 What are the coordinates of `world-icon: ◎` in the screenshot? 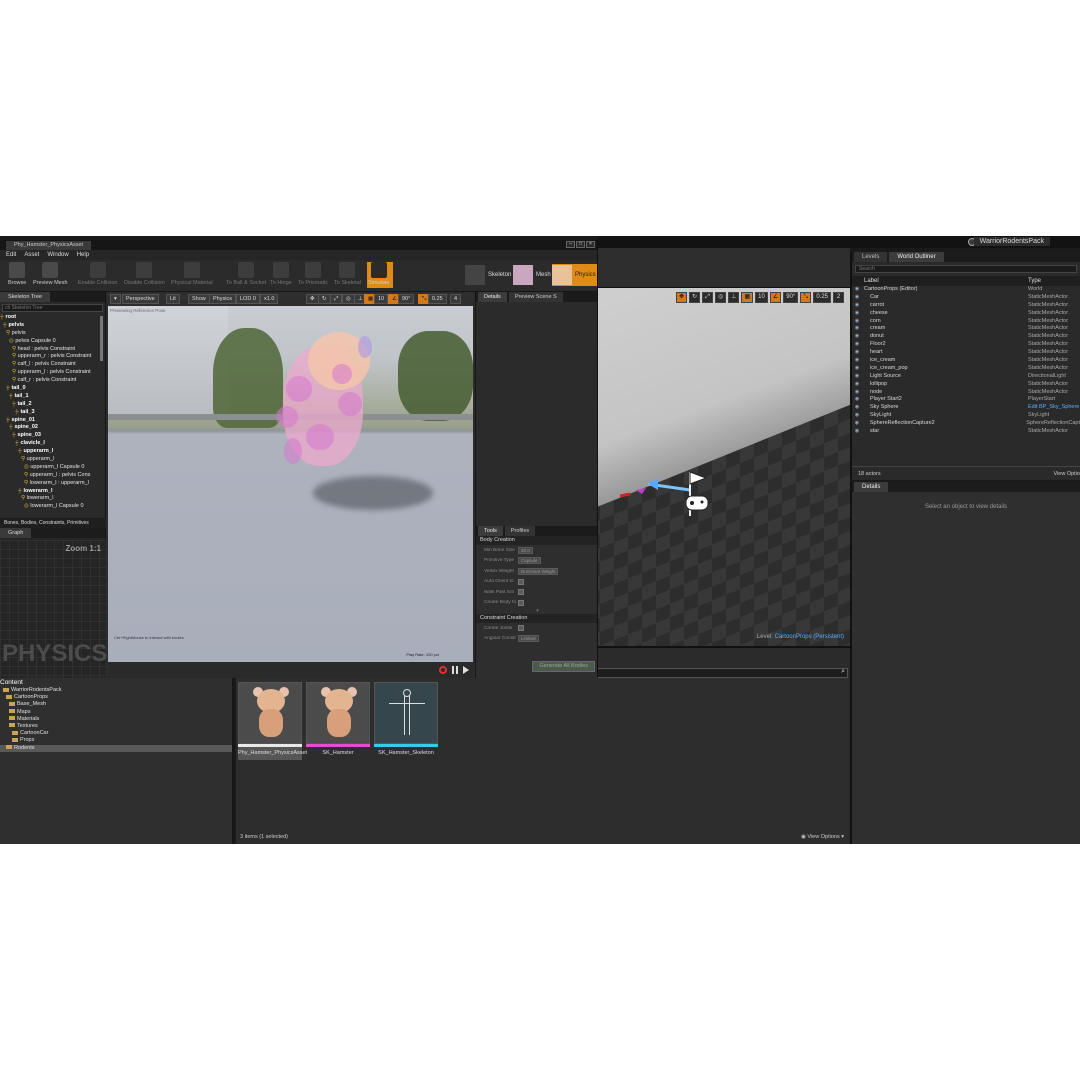 It's located at (348, 299).